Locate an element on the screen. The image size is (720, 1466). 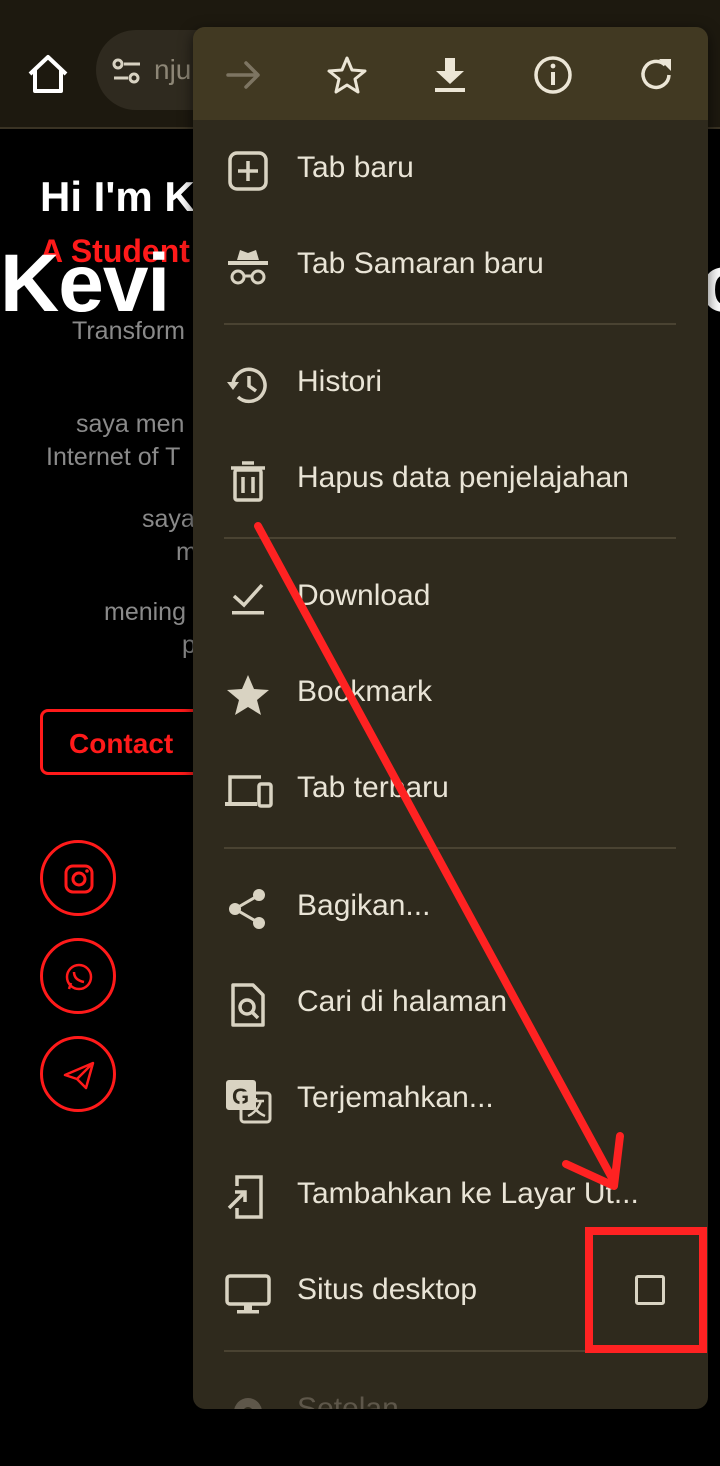
paragraph-line: Internet of T is located at coordinates (113, 457).